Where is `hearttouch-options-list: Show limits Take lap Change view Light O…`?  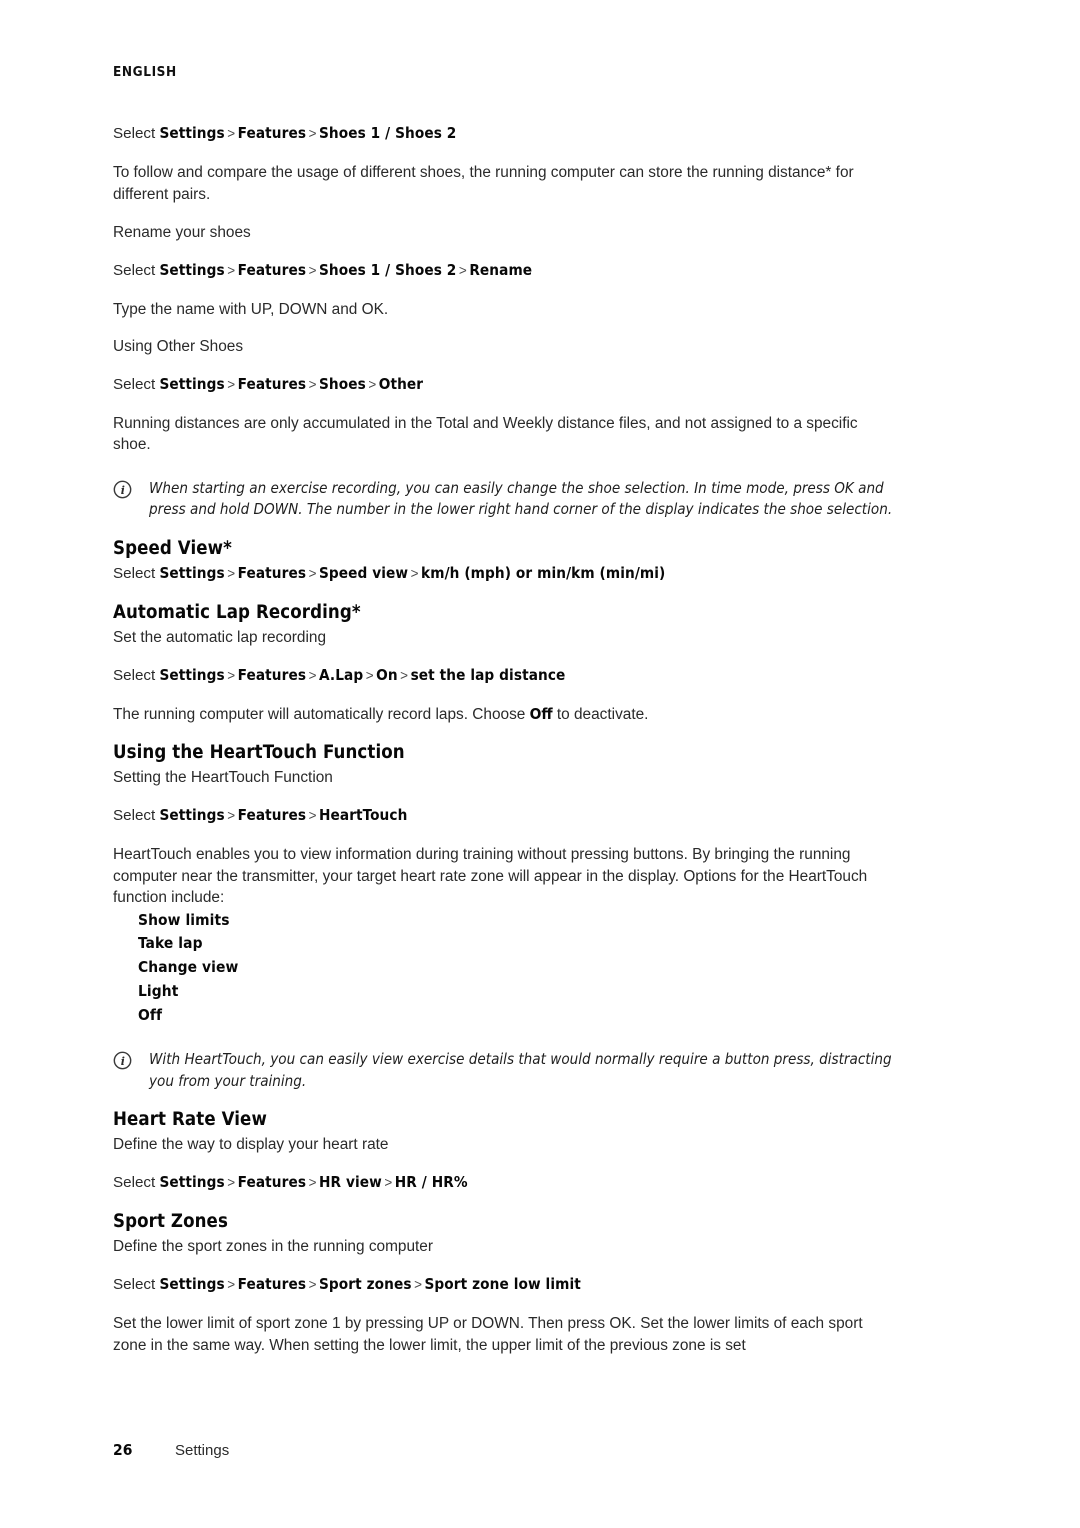 hearttouch-options-list: Show limits Take lap Change view Light O… is located at coordinates (505, 968).